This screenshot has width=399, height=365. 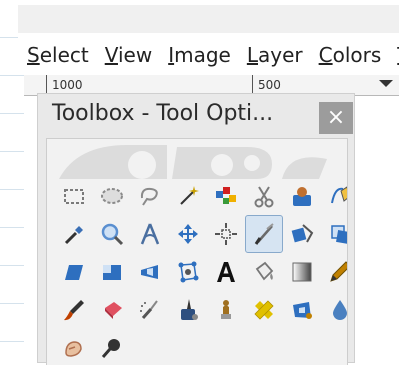 I want to click on measure-icon, so click(x=150, y=234).